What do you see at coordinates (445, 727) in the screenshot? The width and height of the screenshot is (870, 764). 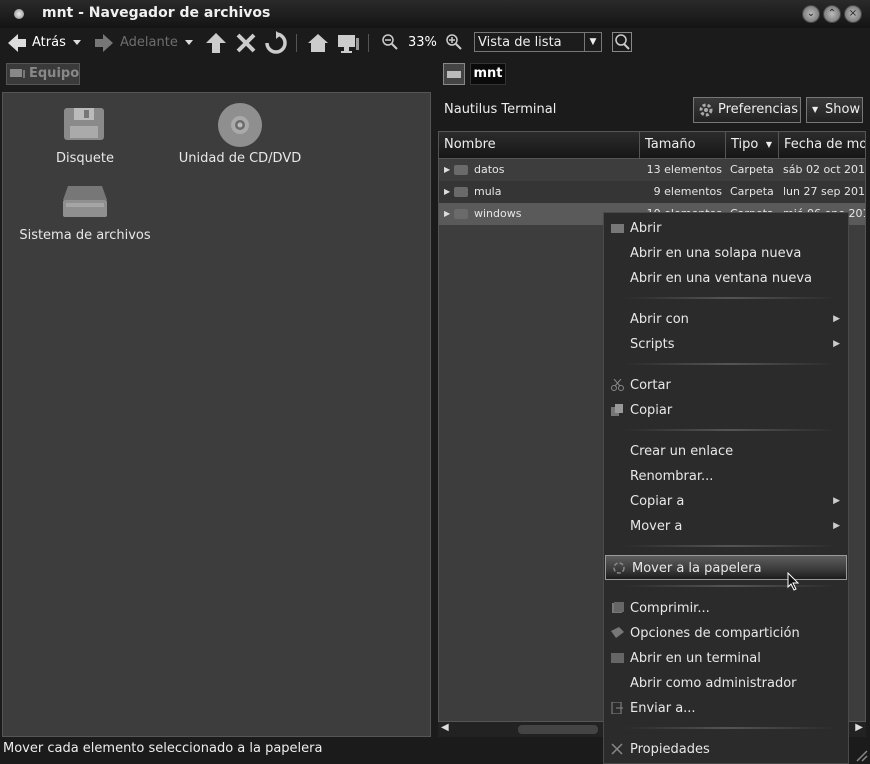 I see `scroll-left-icon: ◀` at bounding box center [445, 727].